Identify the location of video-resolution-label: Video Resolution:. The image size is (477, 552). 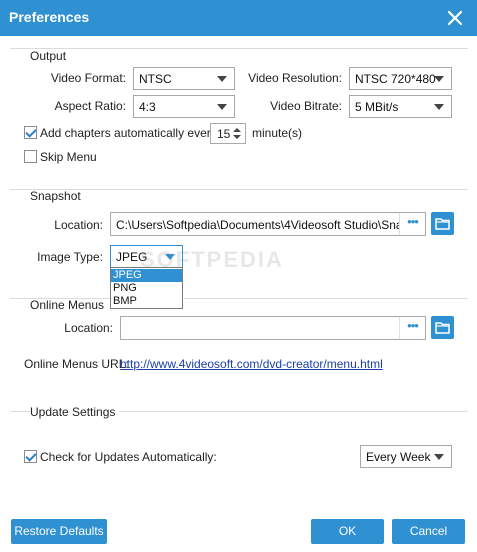
(295, 78).